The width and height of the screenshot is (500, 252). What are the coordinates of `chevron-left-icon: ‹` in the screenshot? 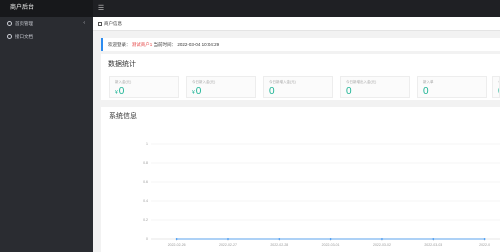 It's located at (84, 23).